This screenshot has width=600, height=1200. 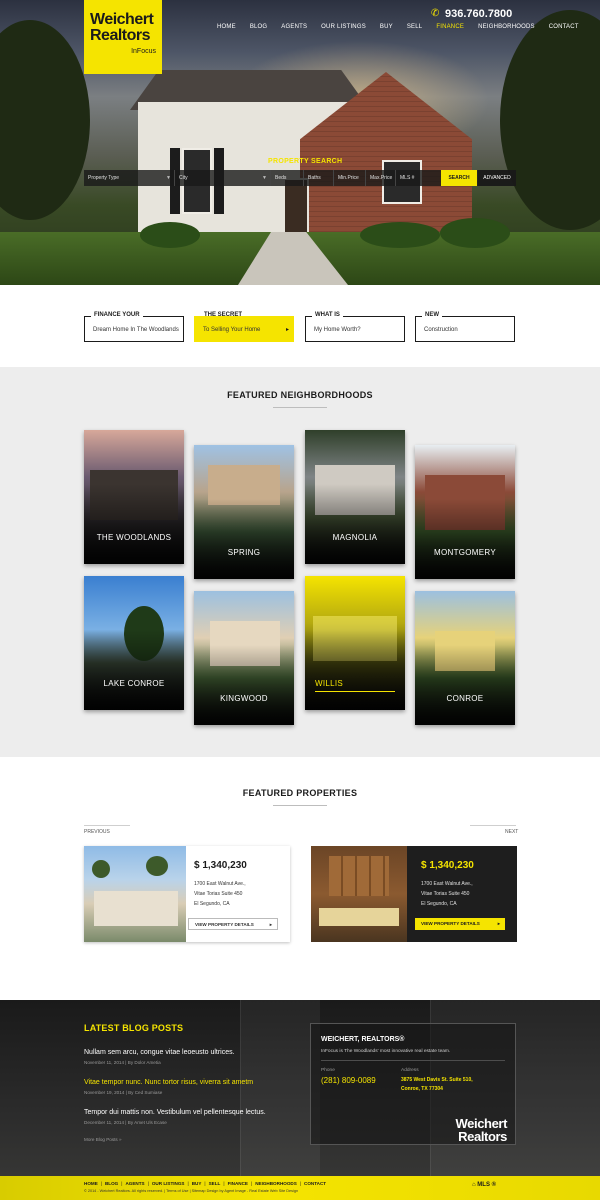 What do you see at coordinates (170, 1183) in the screenshot?
I see `footer-nav-our-listings: OUR LISTINGS` at bounding box center [170, 1183].